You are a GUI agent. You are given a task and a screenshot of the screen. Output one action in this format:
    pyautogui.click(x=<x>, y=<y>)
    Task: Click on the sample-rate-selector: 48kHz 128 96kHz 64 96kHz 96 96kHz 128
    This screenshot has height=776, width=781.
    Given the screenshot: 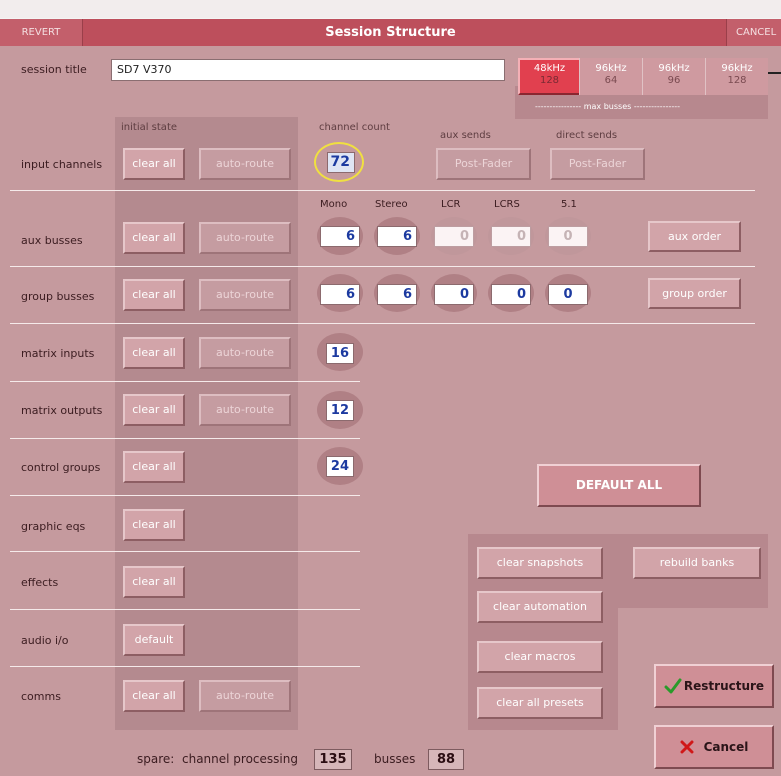 What is the action you would take?
    pyautogui.click(x=641, y=76)
    